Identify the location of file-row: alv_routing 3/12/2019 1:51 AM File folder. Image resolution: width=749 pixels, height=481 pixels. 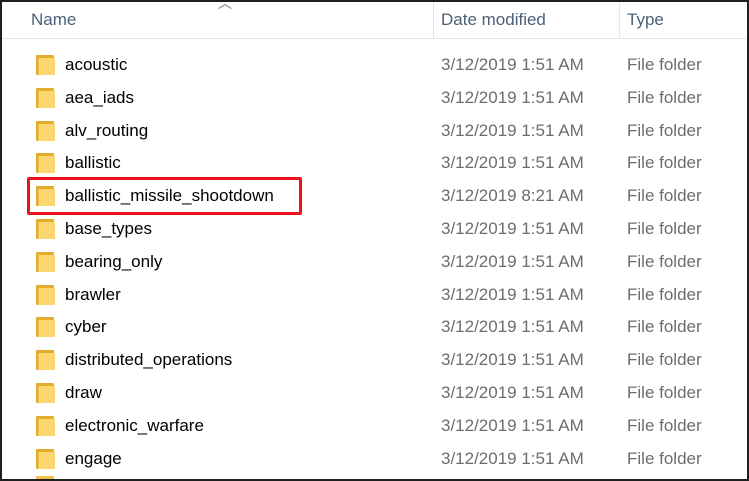
(374, 131).